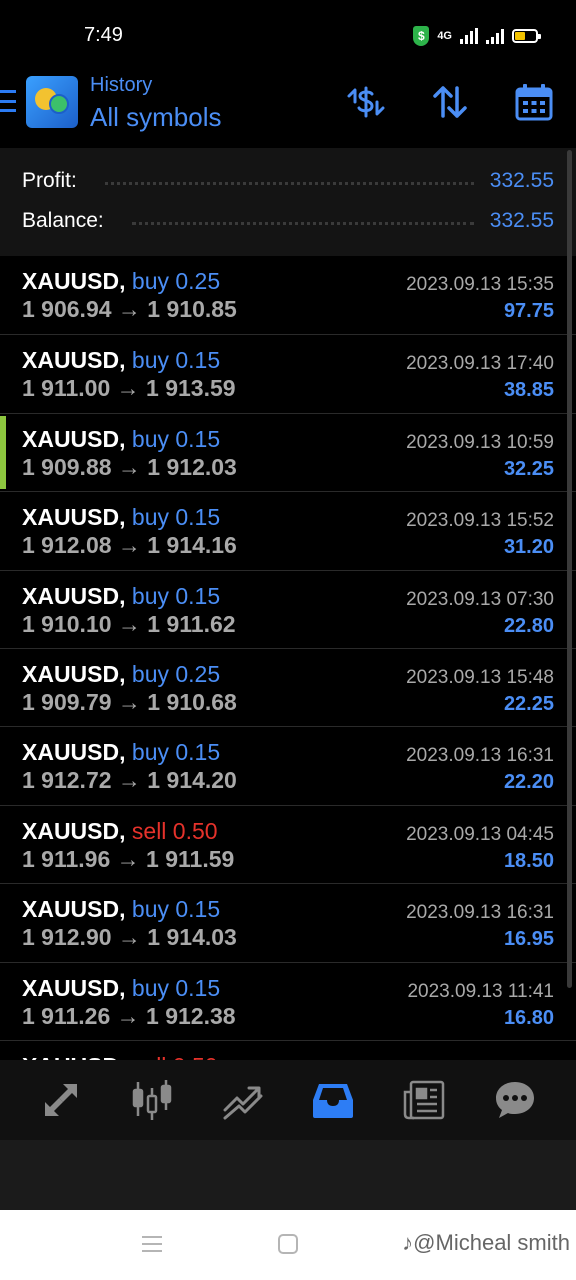 This screenshot has width=576, height=1280. What do you see at coordinates (528, 860) in the screenshot?
I see `deal-profit: 18.50` at bounding box center [528, 860].